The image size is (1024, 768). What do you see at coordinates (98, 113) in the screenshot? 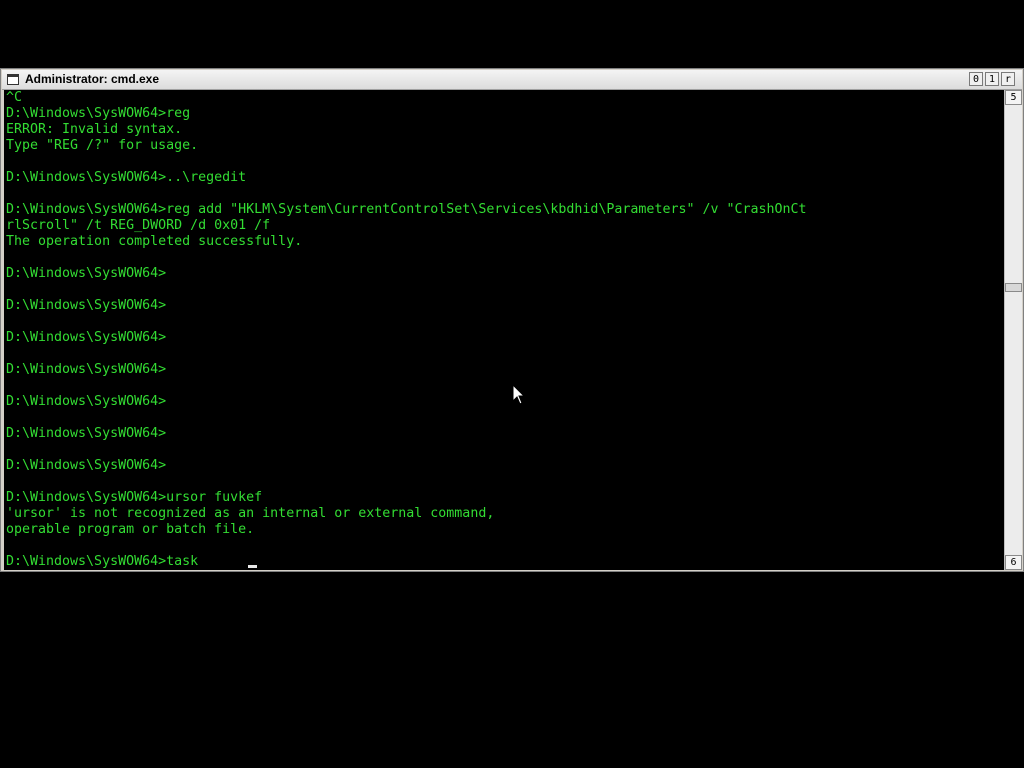
I see `console-line: D:\Windows\SysWOW64>reg` at bounding box center [98, 113].